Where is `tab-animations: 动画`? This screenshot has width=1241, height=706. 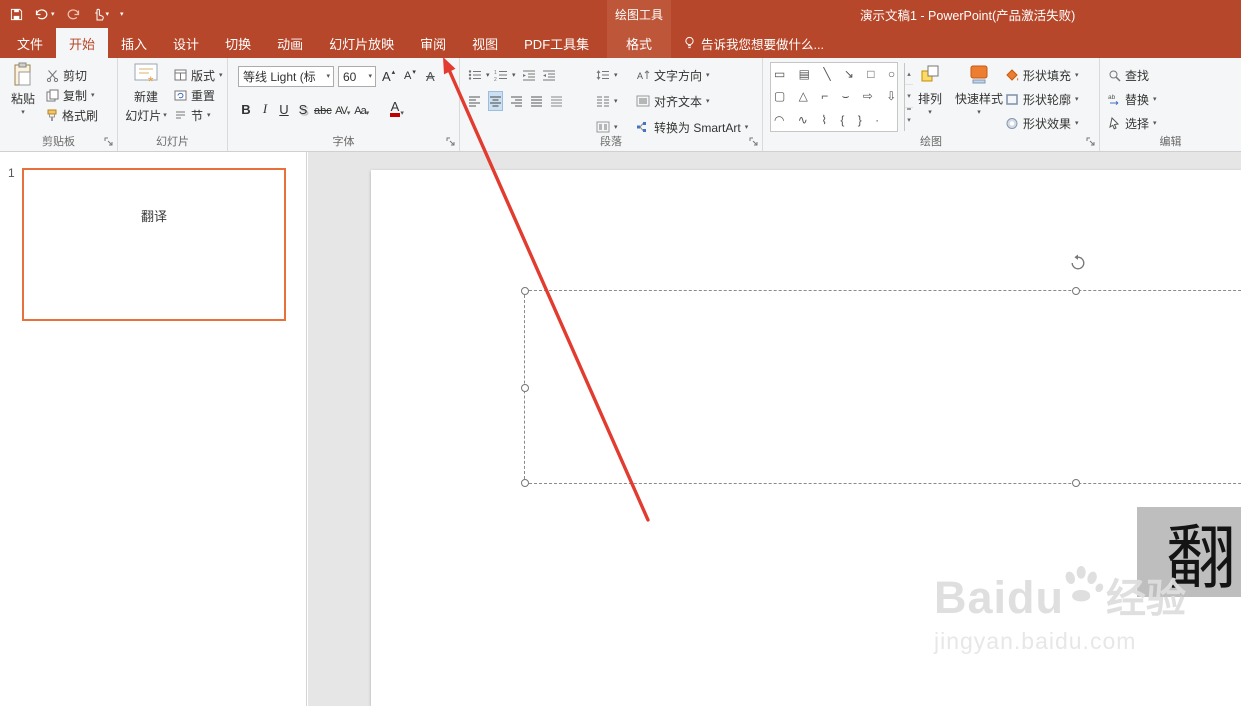
tab-animations: 动画 is located at coordinates (290, 43).